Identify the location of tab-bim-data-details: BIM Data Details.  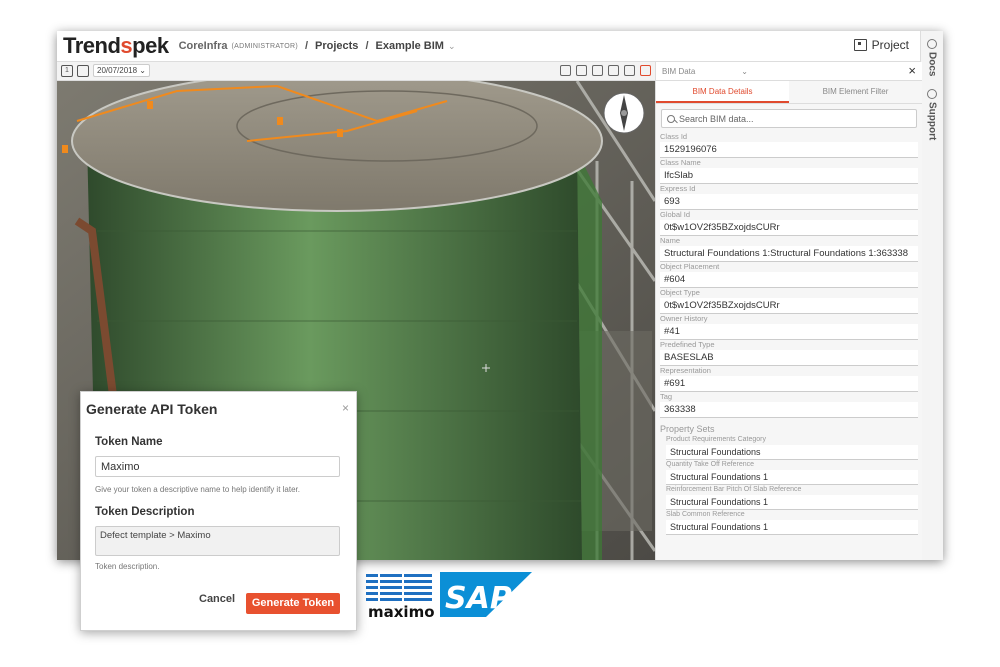
(722, 92).